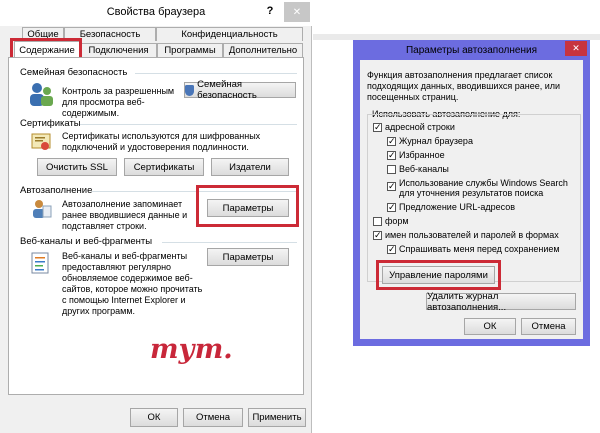 This screenshot has width=600, height=433. What do you see at coordinates (41, 141) in the screenshot?
I see `certificate-icon` at bounding box center [41, 141].